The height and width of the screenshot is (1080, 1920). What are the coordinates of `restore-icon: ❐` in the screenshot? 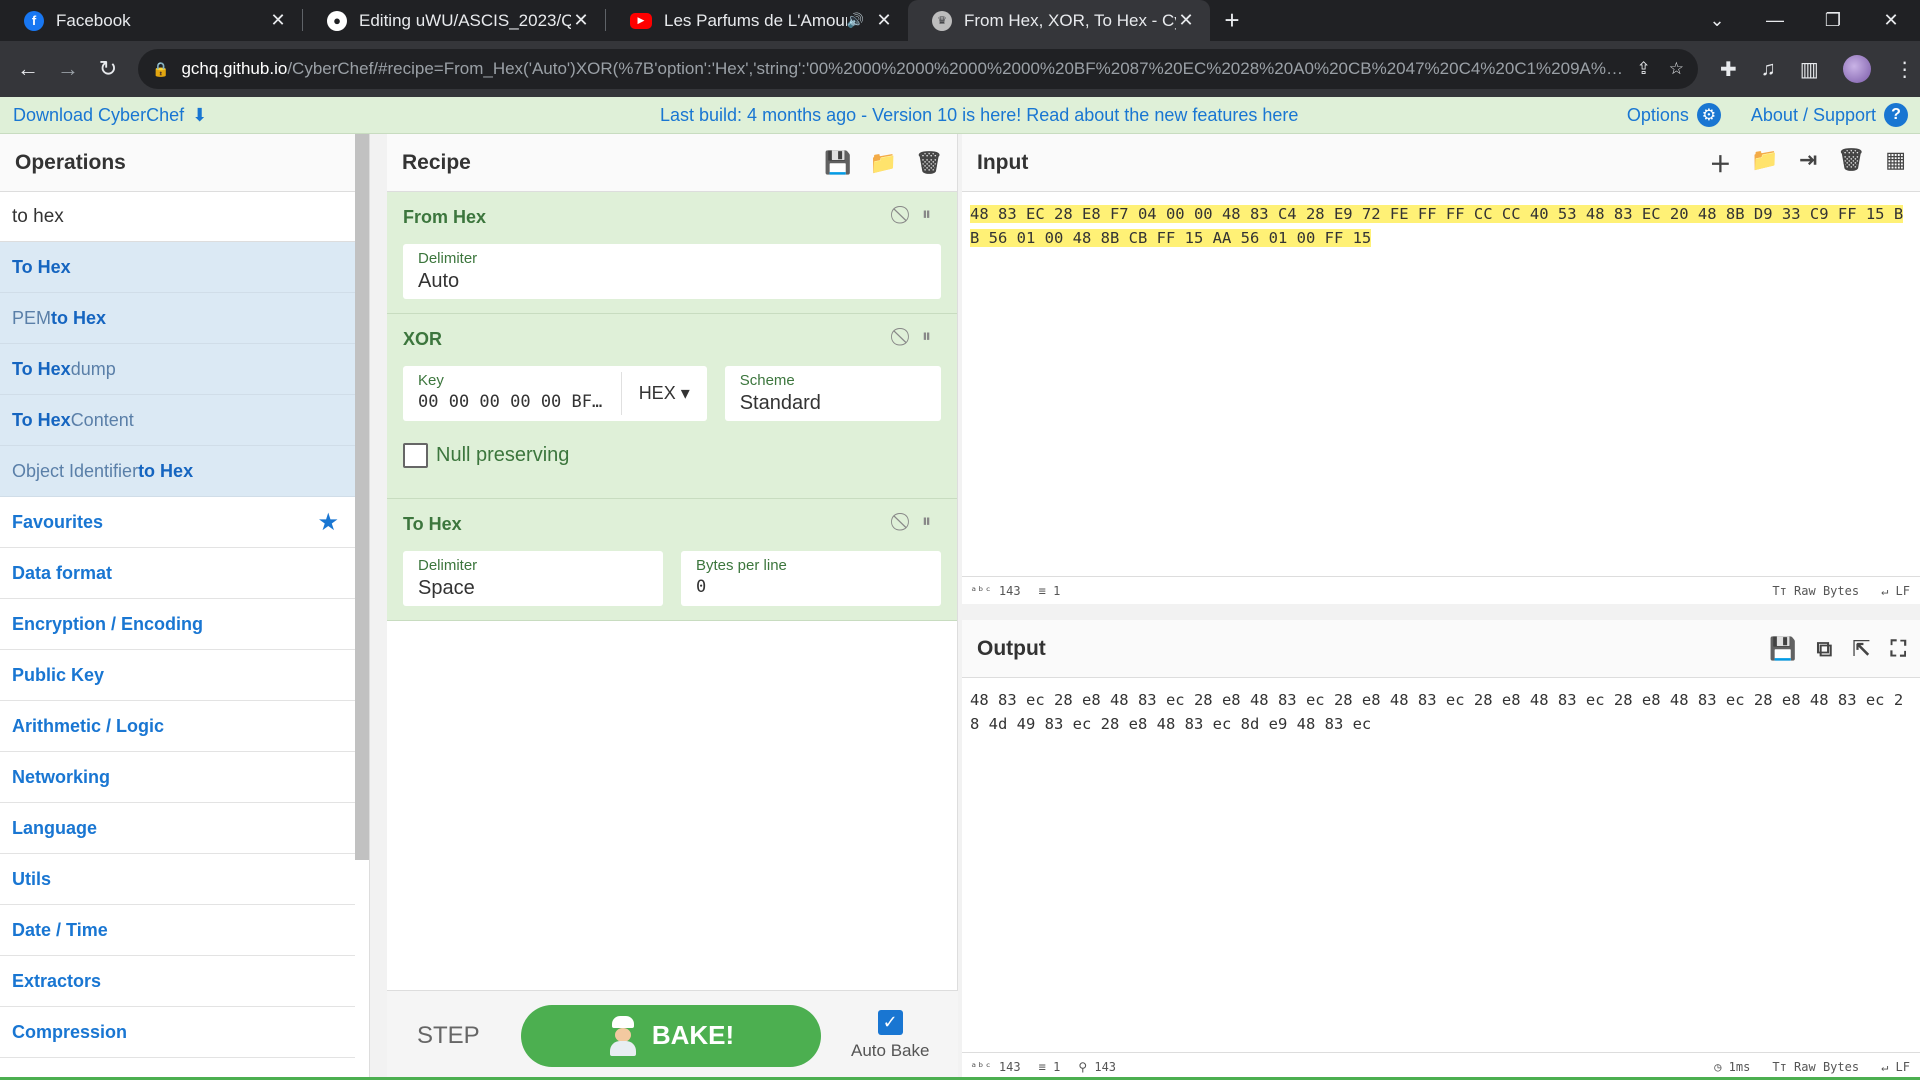 It's located at (1833, 20).